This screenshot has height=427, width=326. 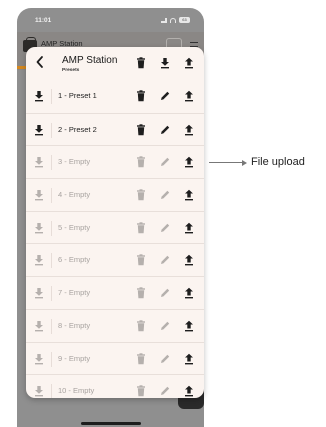 What do you see at coordinates (90, 60) in the screenshot?
I see `modal-title: AMP Station` at bounding box center [90, 60].